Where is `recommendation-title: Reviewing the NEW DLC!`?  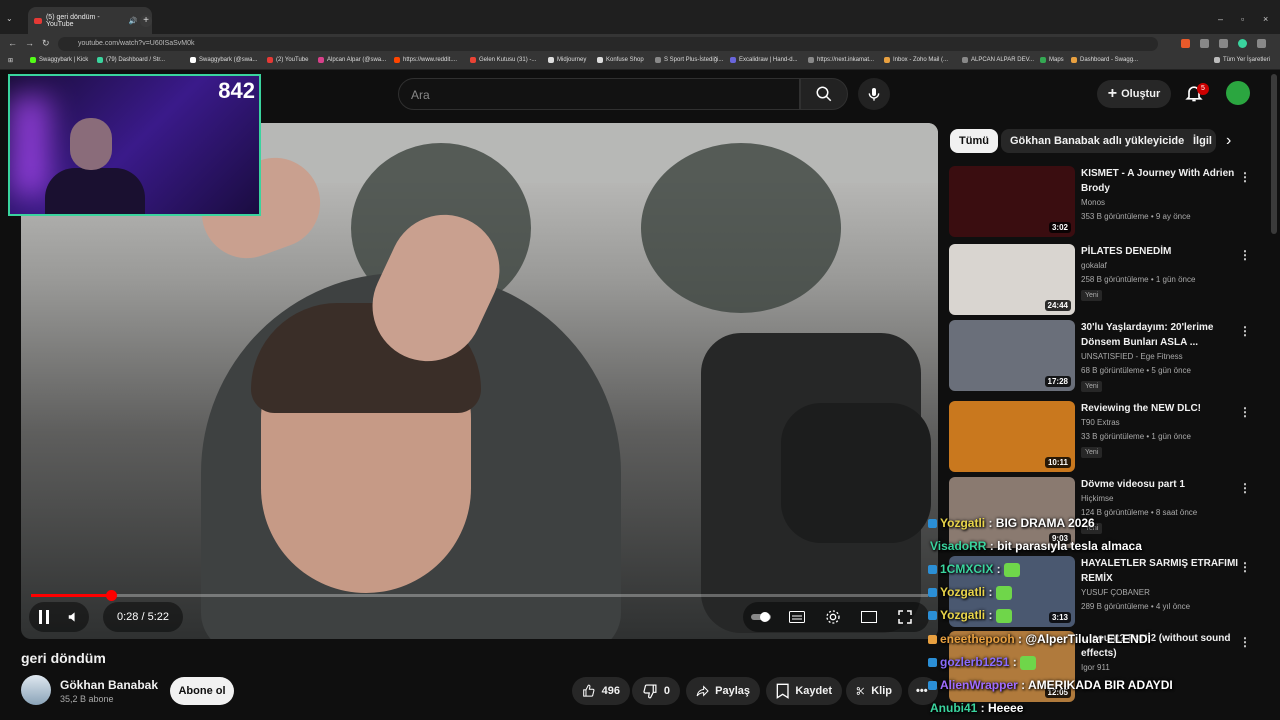
recommendation-title: Reviewing the NEW DLC! is located at coordinates (1161, 408).